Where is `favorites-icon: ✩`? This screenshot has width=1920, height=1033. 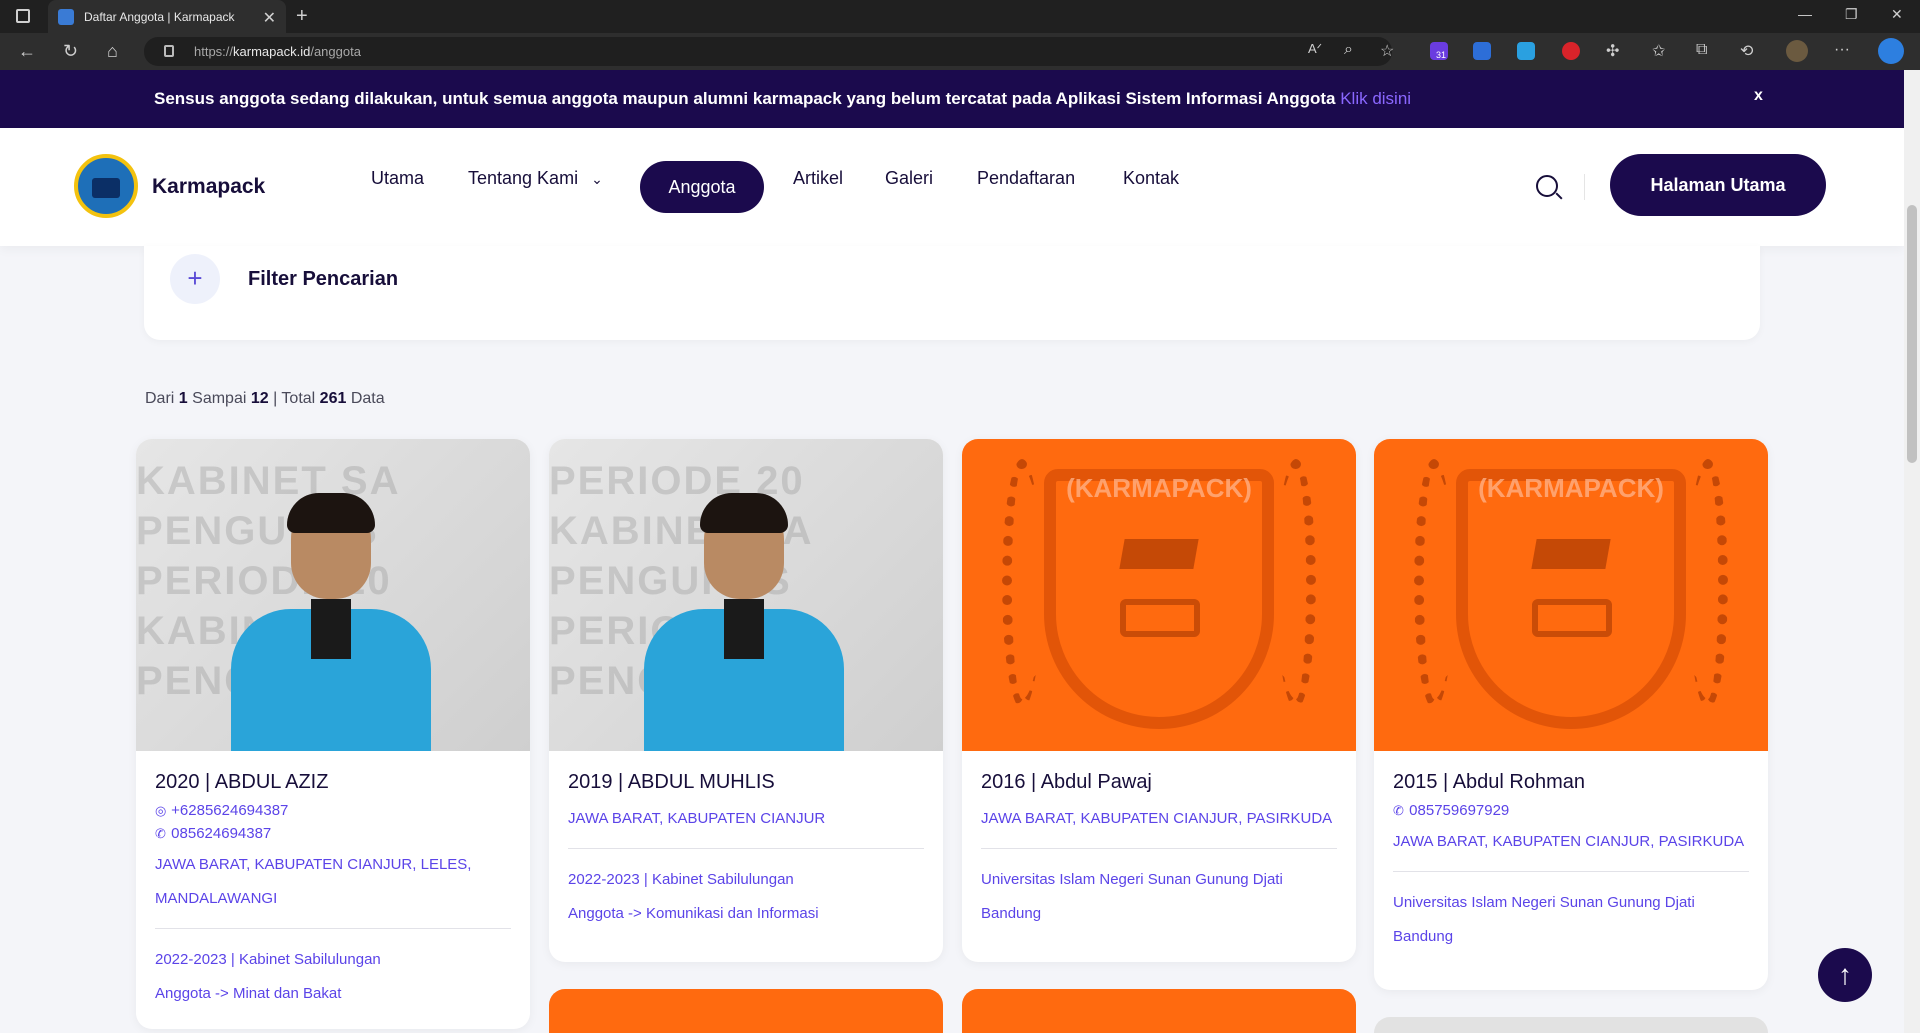 favorites-icon: ✩ is located at coordinates (1658, 51).